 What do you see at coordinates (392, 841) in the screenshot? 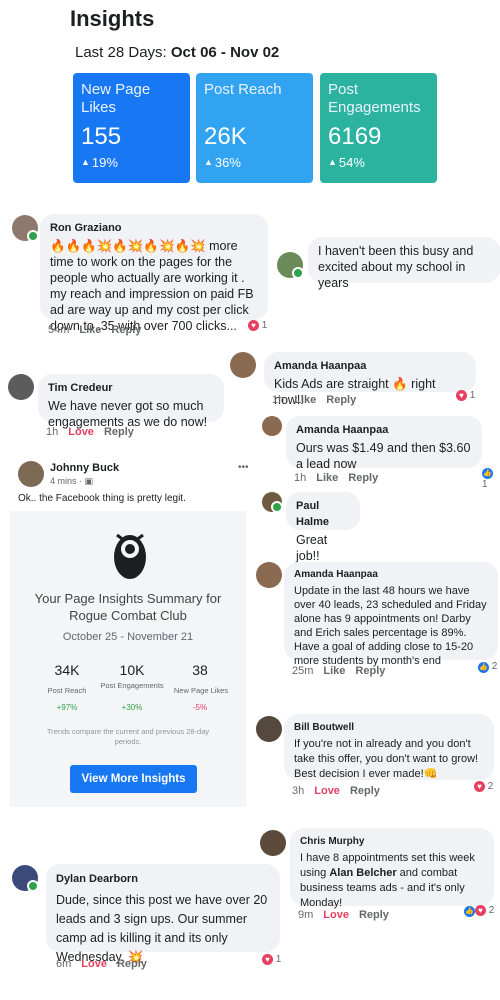
I see `comment-author: Chris Murphy` at bounding box center [392, 841].